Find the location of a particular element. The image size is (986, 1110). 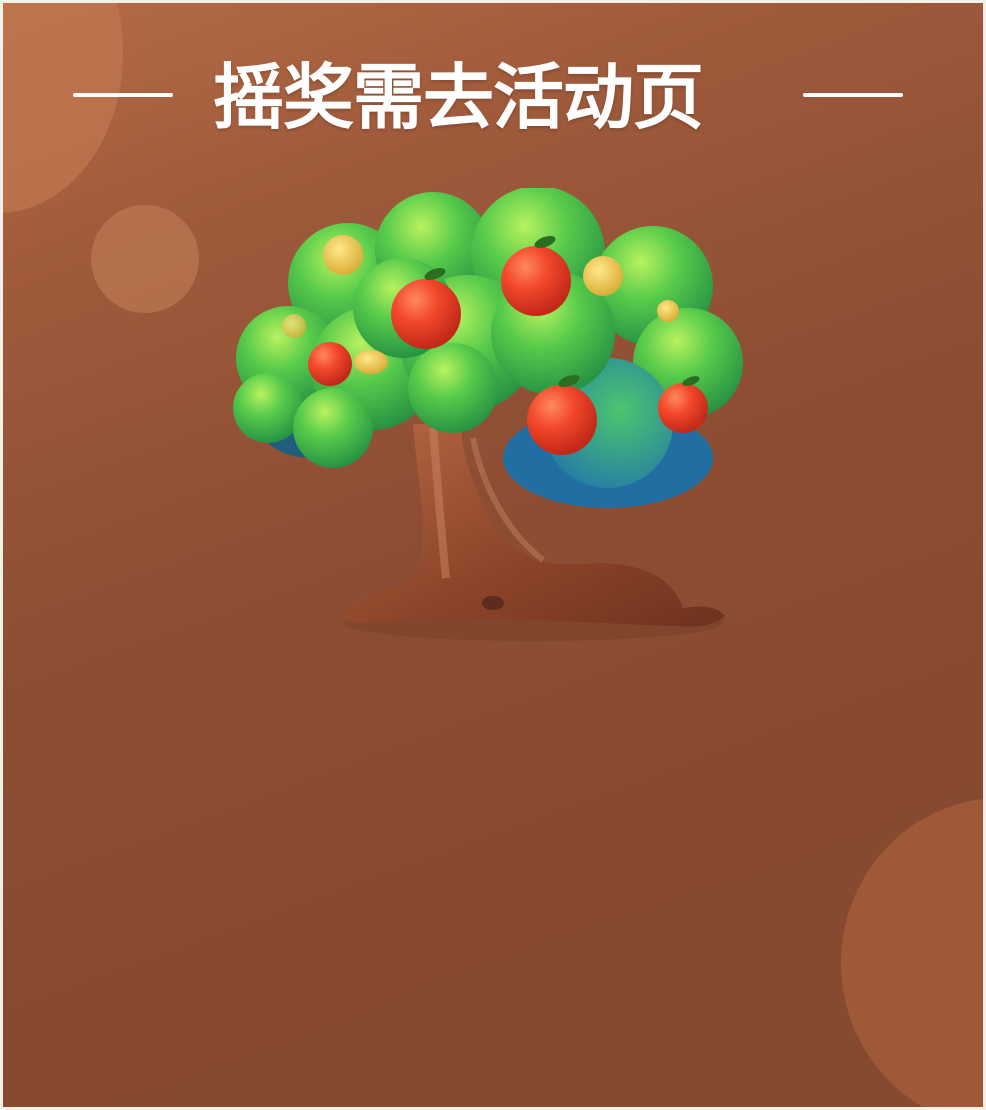

title-divider-right is located at coordinates (853, 95).